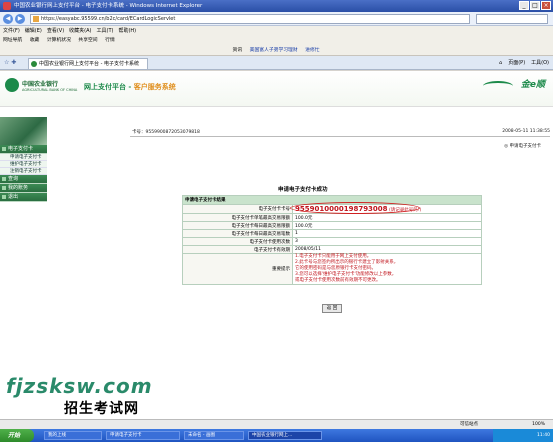 The image size is (553, 442). I want to click on abc-logo-icon, so click(12, 85).